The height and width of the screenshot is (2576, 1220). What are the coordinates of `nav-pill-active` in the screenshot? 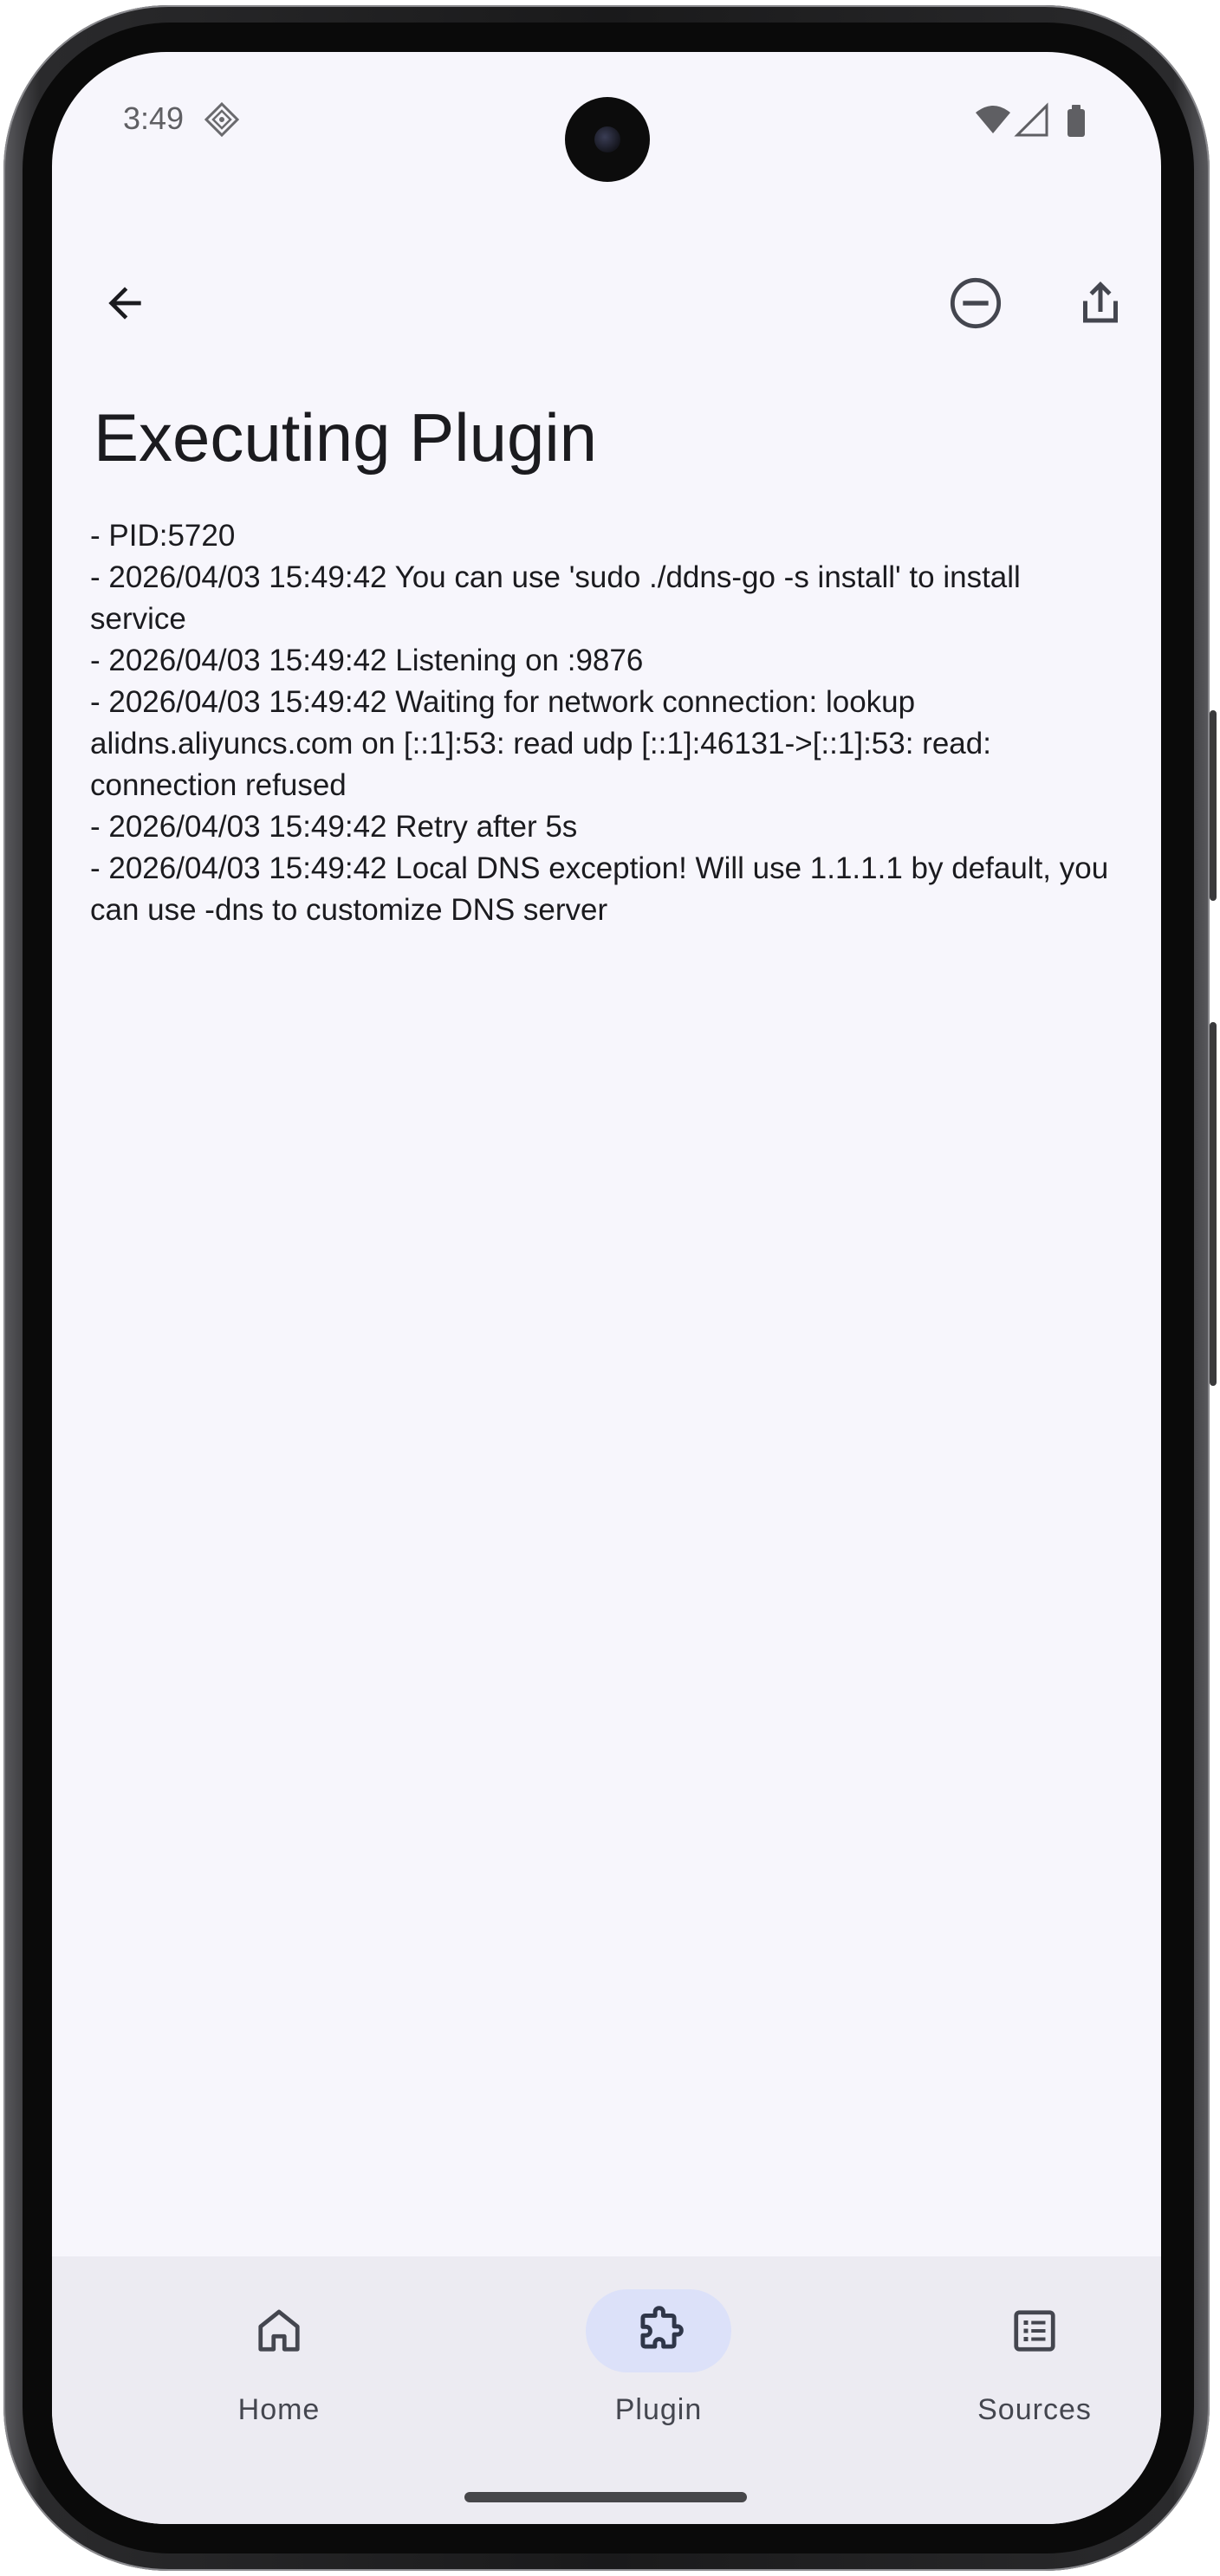 It's located at (658, 2330).